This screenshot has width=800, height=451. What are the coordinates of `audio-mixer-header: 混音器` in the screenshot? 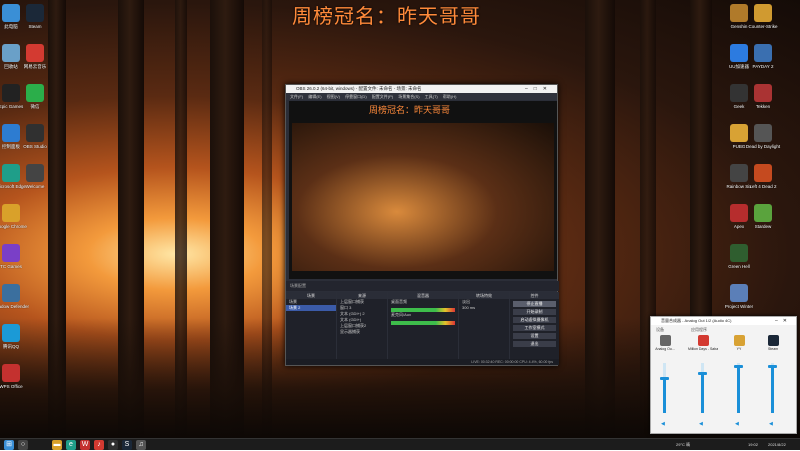 It's located at (423, 295).